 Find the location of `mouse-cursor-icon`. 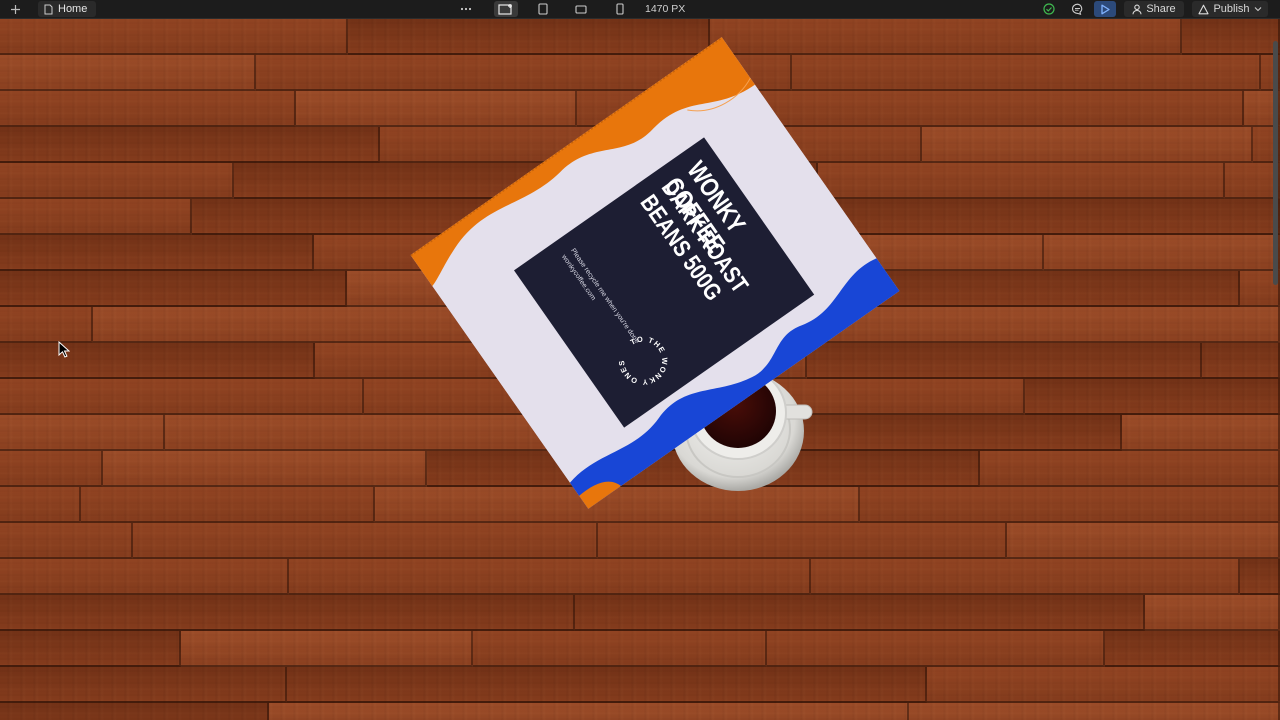

mouse-cursor-icon is located at coordinates (64, 349).